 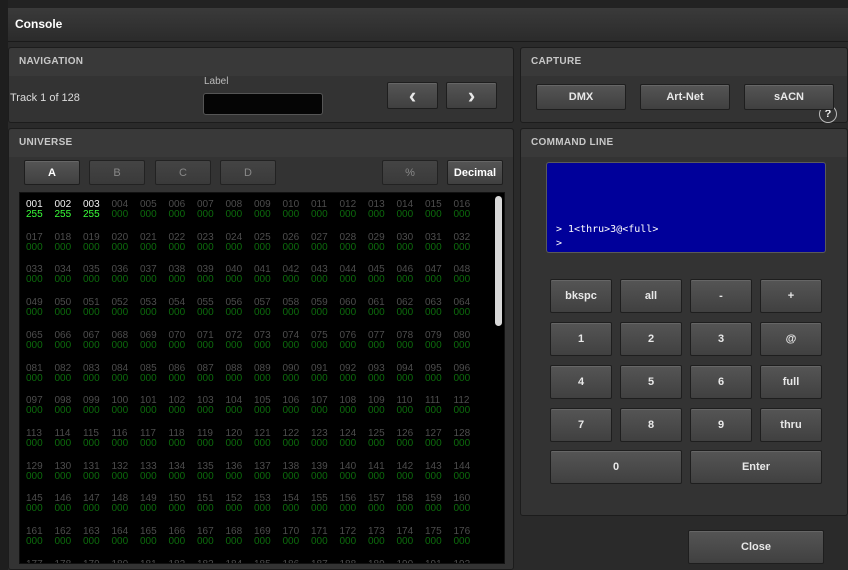 I want to click on channel-cell: 001 255, so click(x=37, y=210).